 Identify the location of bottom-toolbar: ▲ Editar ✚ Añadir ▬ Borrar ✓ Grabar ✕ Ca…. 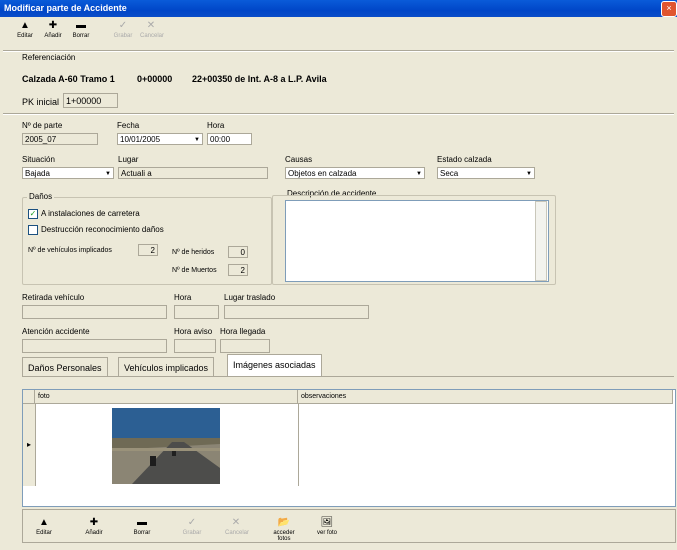
(349, 526).